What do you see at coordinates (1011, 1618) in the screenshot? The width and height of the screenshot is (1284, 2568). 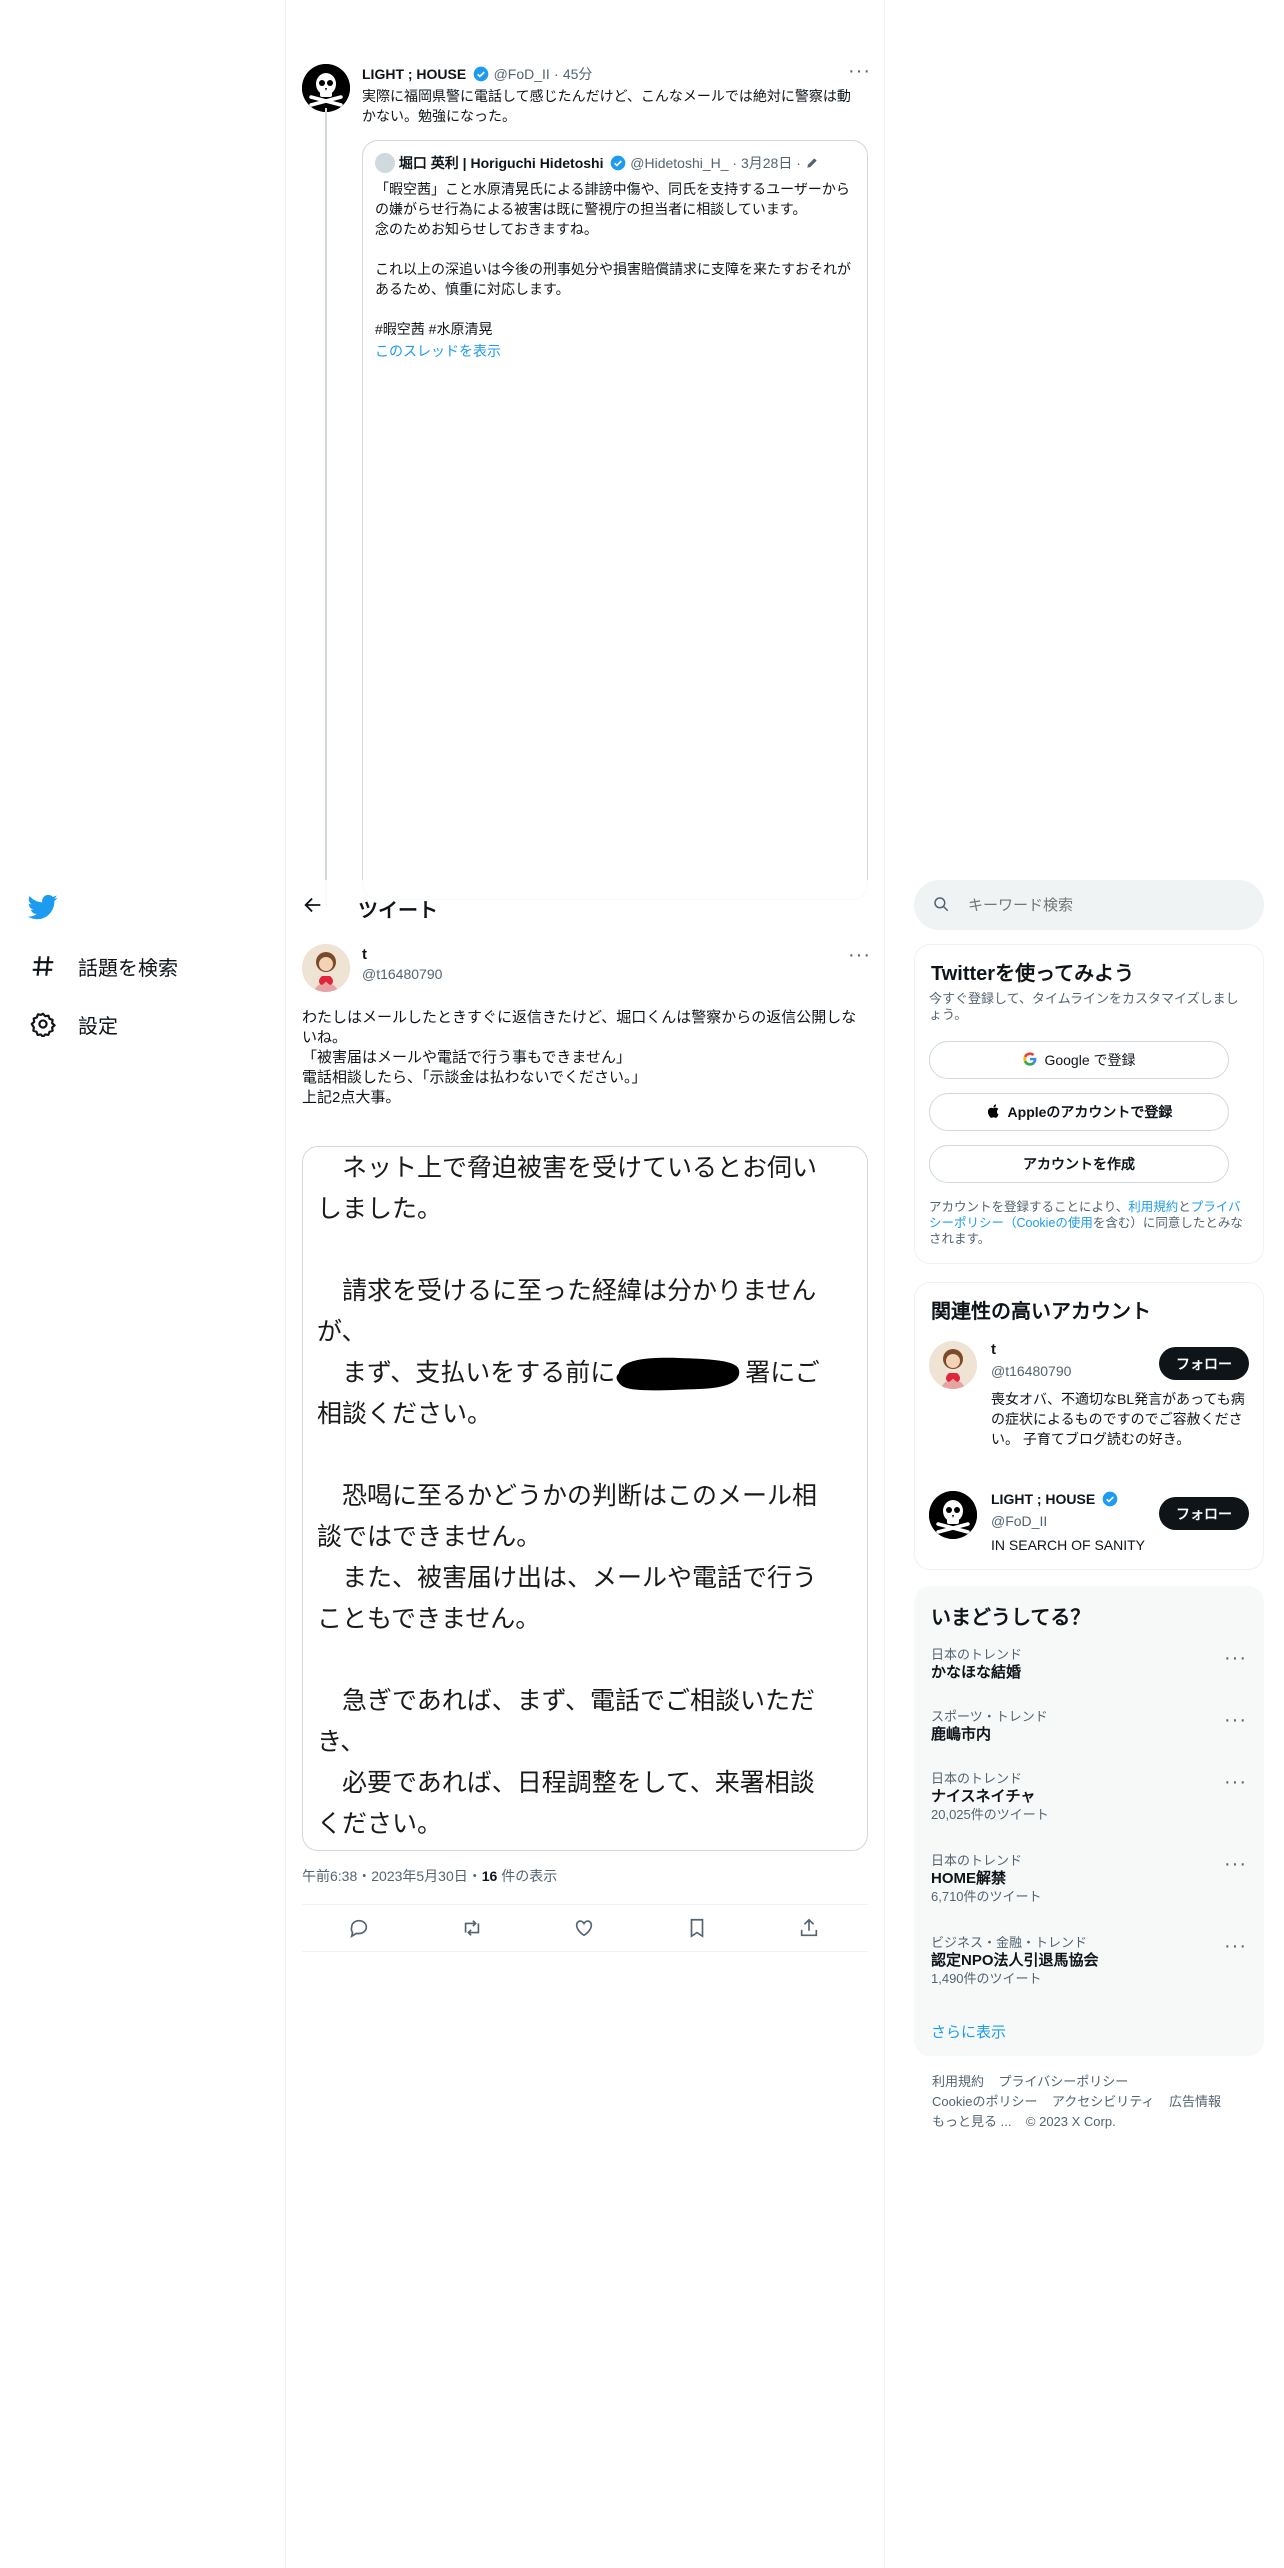 I see `trends-title: いまどうしてる？` at bounding box center [1011, 1618].